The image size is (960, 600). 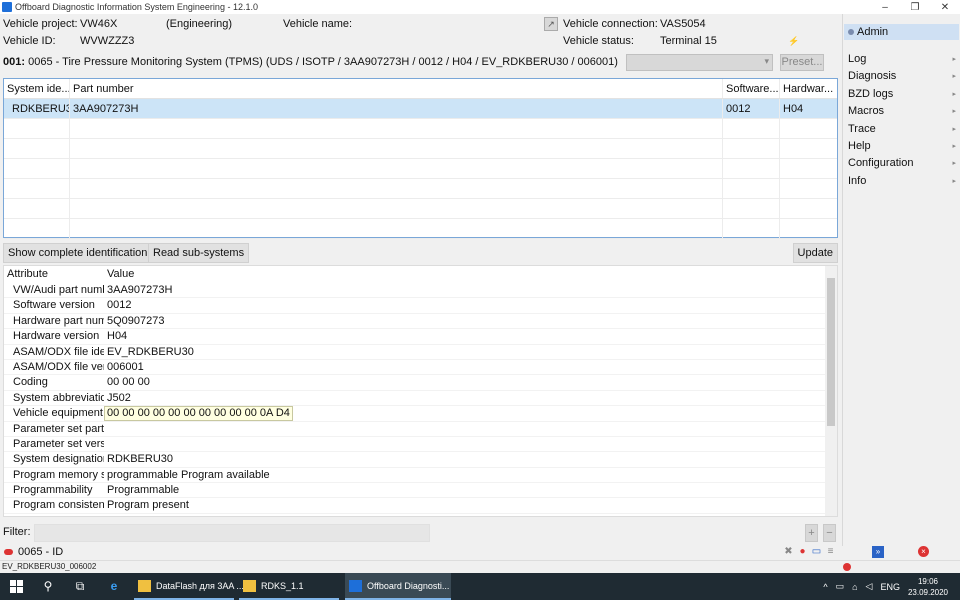 What do you see at coordinates (420, 399) in the screenshot?
I see `table-row: System abbreviatio J502` at bounding box center [420, 399].